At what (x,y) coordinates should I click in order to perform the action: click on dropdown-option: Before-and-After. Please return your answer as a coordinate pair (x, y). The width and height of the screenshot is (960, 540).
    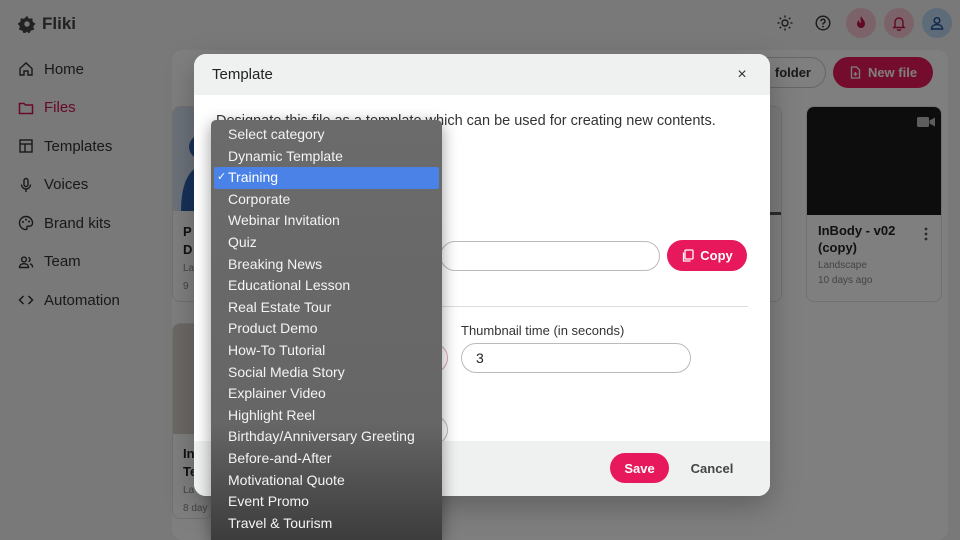
    Looking at the image, I should click on (326, 459).